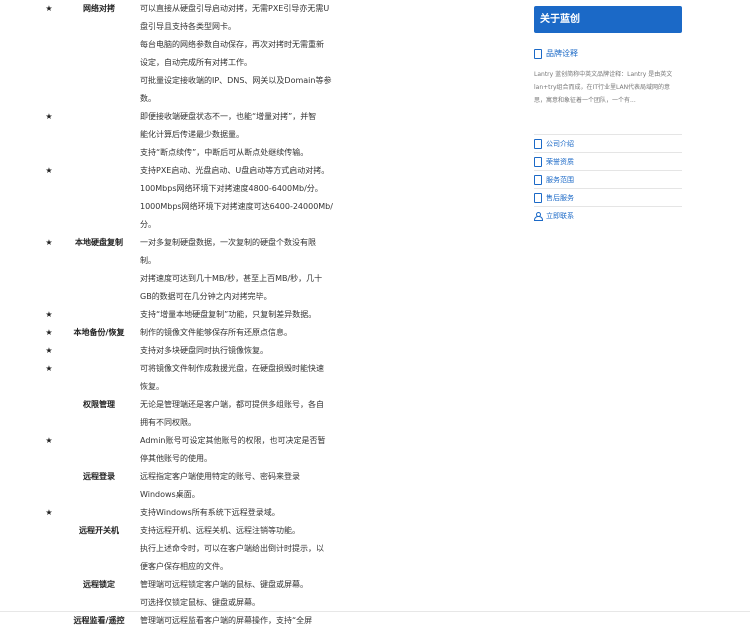 Image resolution: width=750 pixels, height=630 pixels. Describe the element at coordinates (260, 441) in the screenshot. I see `feature-row: ★ Admin账号可设定其他账号的权限，也可决定是否暂` at that location.